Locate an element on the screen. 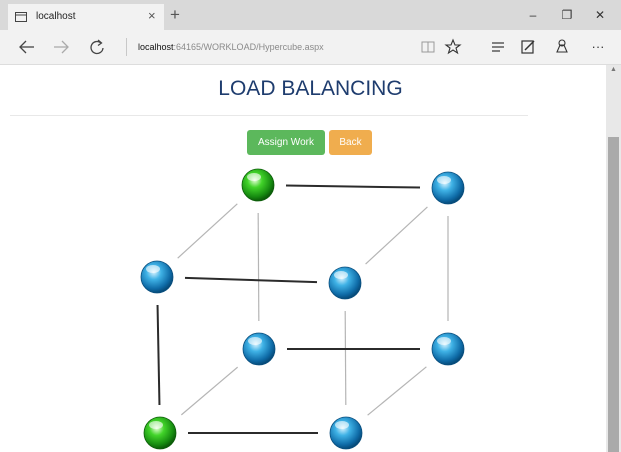  tab-localhost: localhost × is located at coordinates (86, 17).